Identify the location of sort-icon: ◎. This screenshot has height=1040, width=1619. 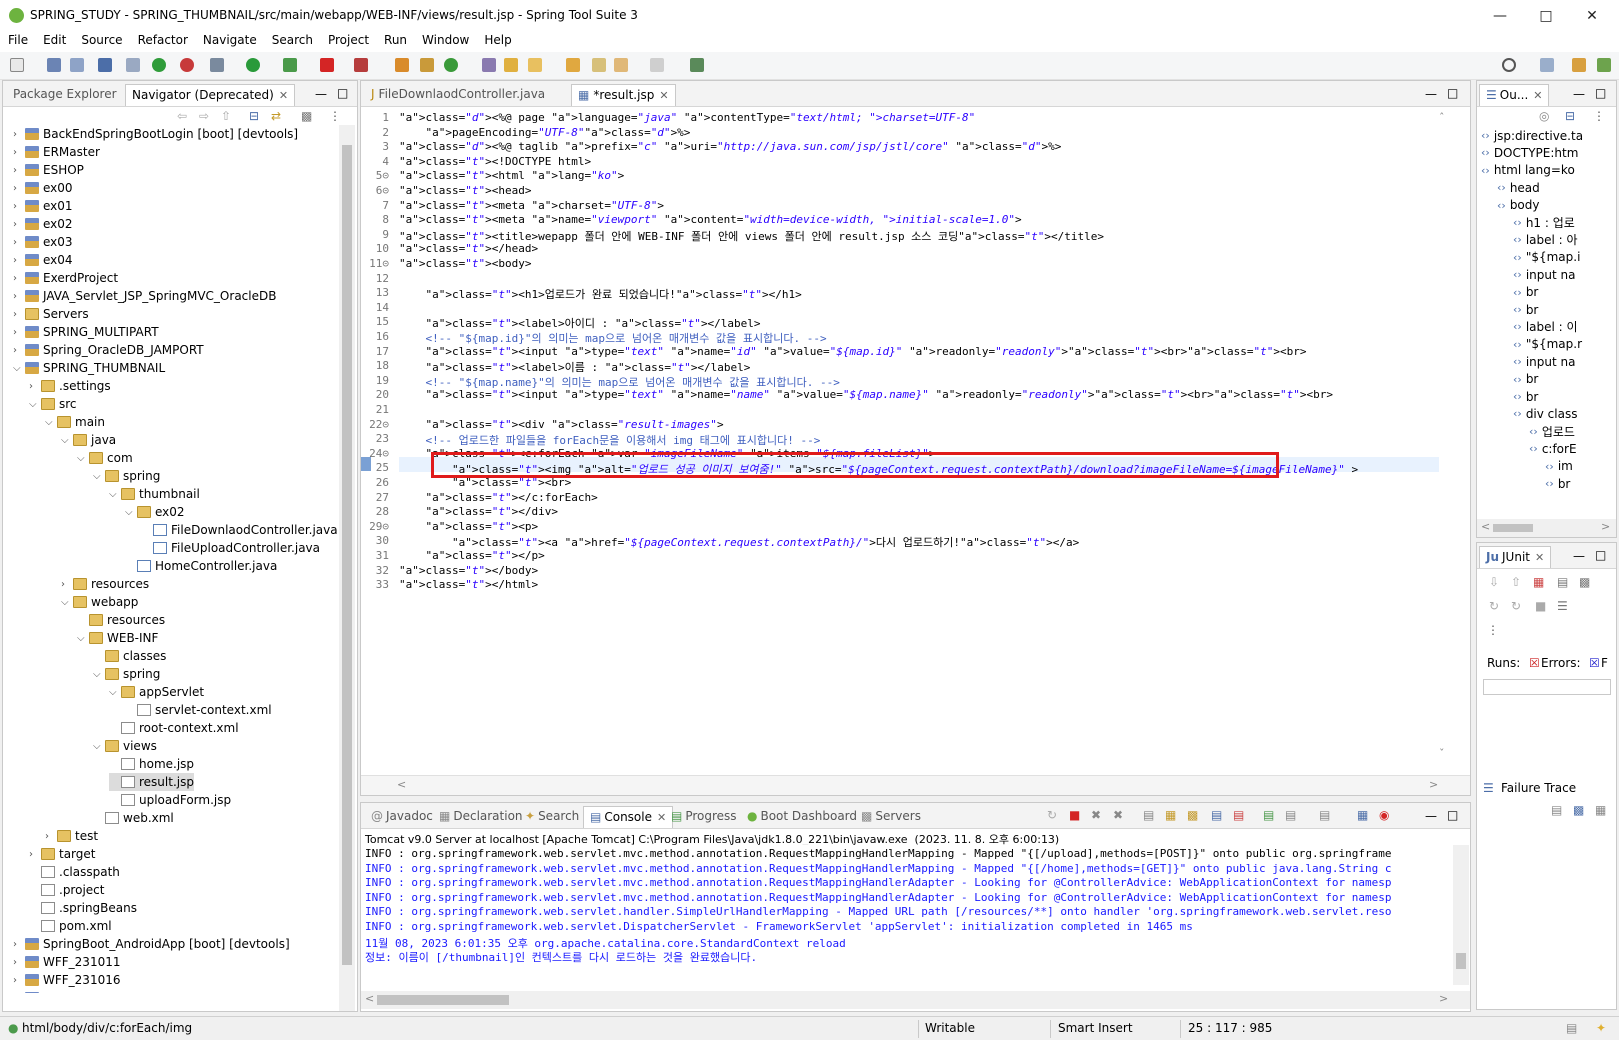
(1544, 116).